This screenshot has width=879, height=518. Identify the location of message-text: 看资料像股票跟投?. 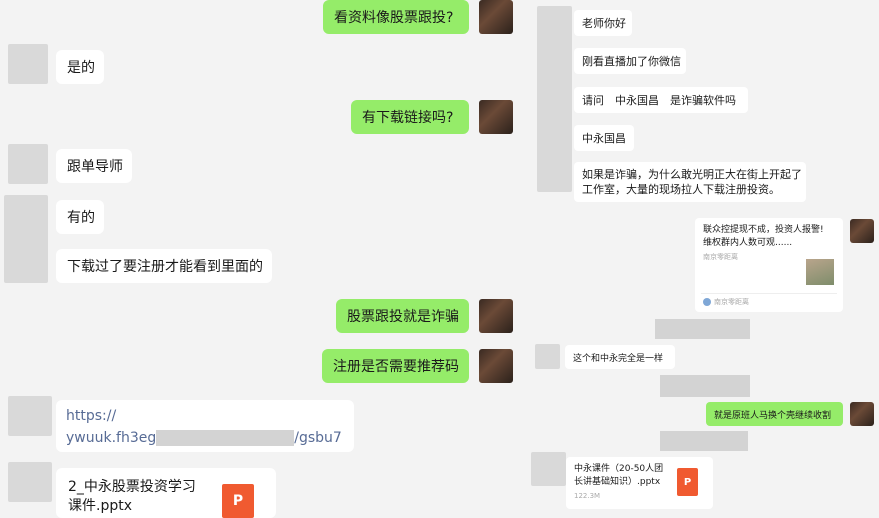
(394, 18).